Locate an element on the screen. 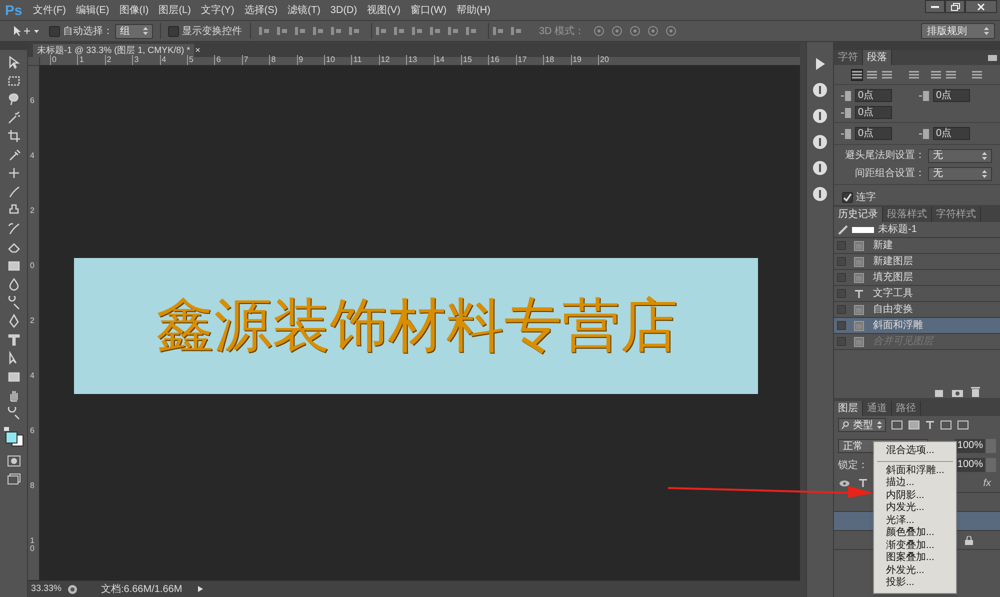  lock-label: 锁定： is located at coordinates (853, 465).